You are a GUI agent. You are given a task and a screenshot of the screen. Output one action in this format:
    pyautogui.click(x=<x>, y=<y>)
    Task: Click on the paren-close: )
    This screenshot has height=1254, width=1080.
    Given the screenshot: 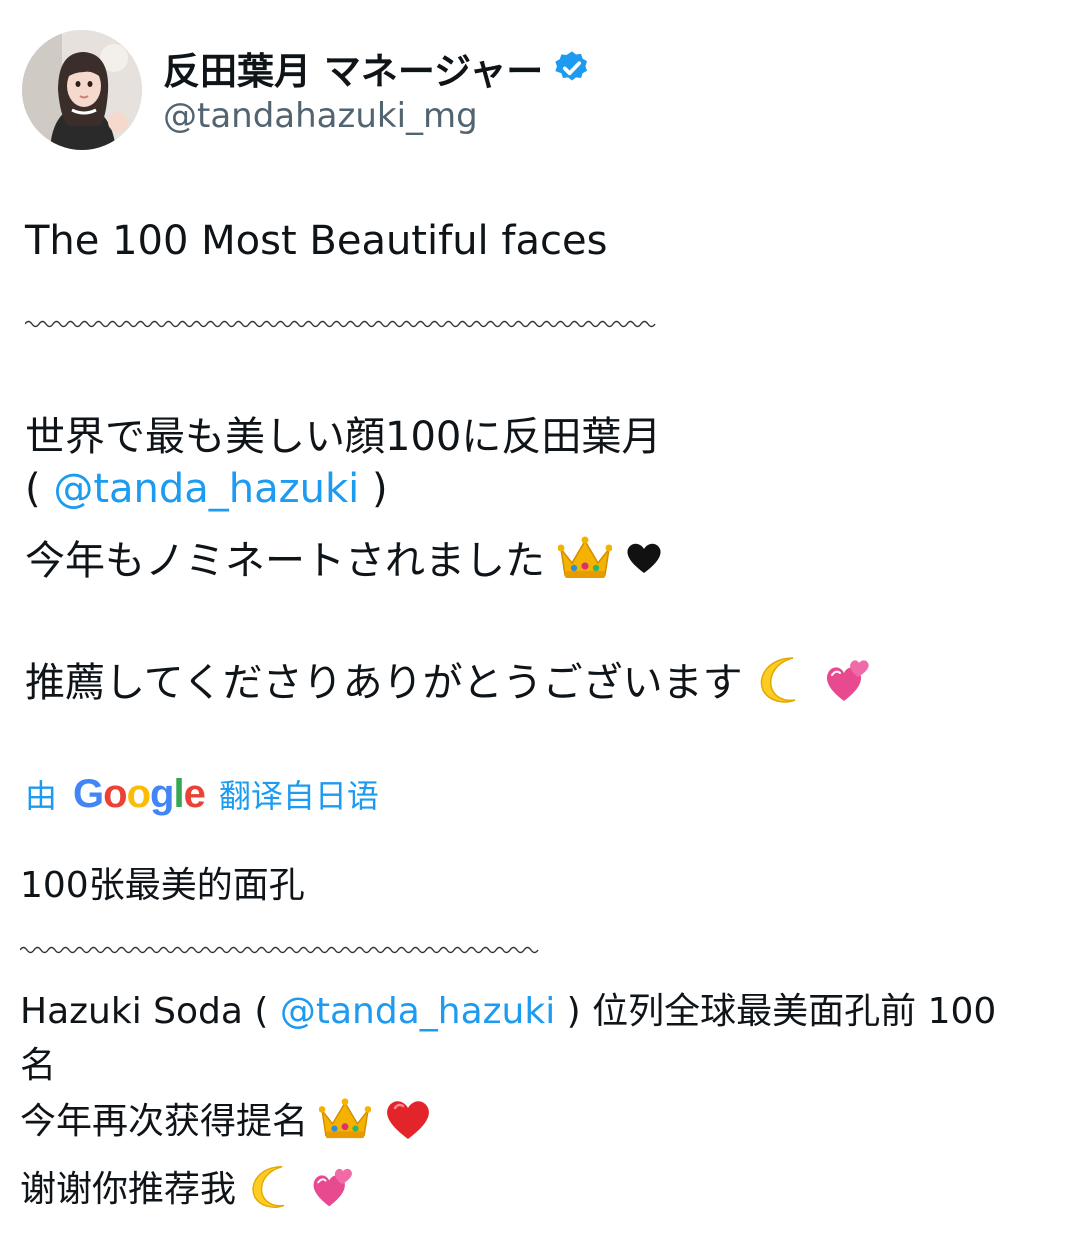 What is the action you would take?
    pyautogui.click(x=379, y=489)
    